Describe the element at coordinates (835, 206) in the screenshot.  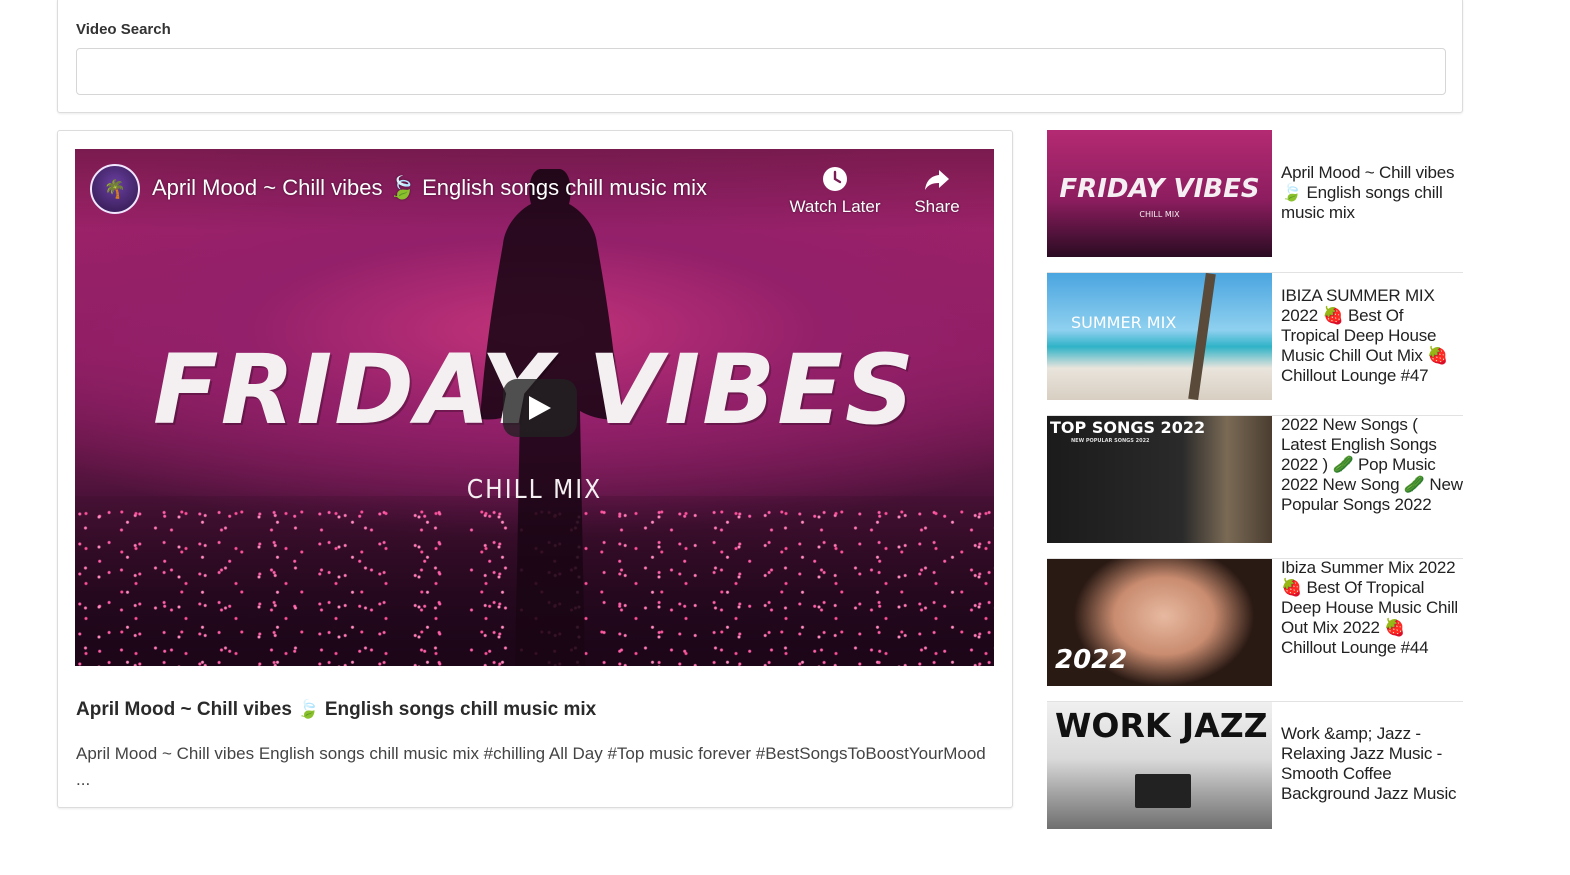
I see `watch-later-label: Watch Later` at that location.